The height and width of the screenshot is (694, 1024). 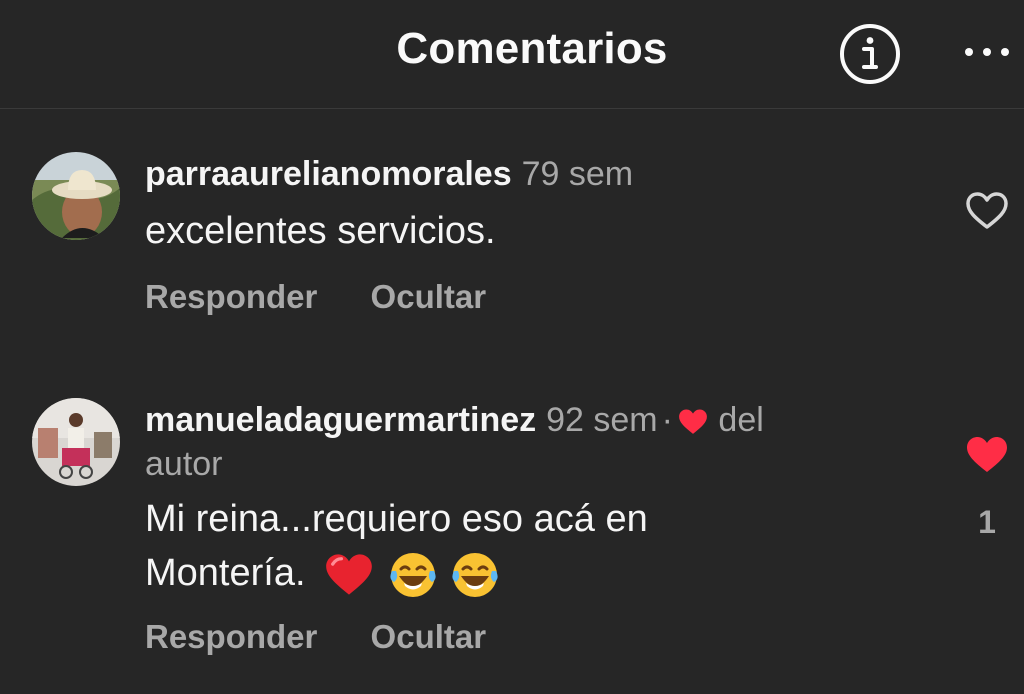 I want to click on author-like-label: del, so click(x=741, y=420).